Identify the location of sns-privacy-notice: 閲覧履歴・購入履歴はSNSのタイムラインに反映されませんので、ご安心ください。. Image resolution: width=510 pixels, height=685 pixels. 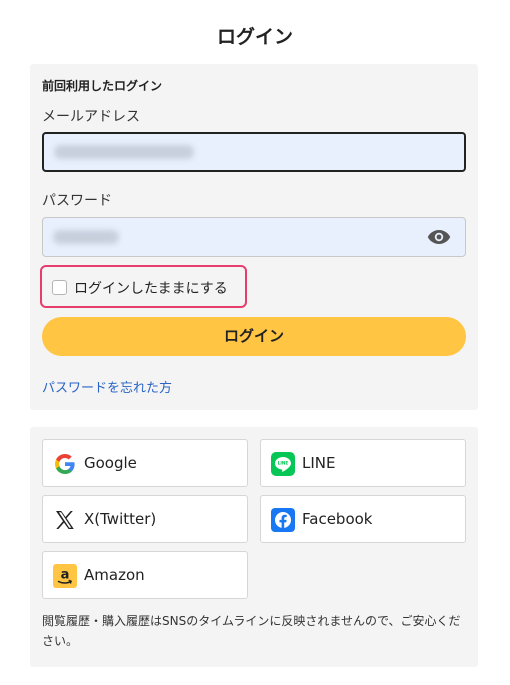
(251, 631).